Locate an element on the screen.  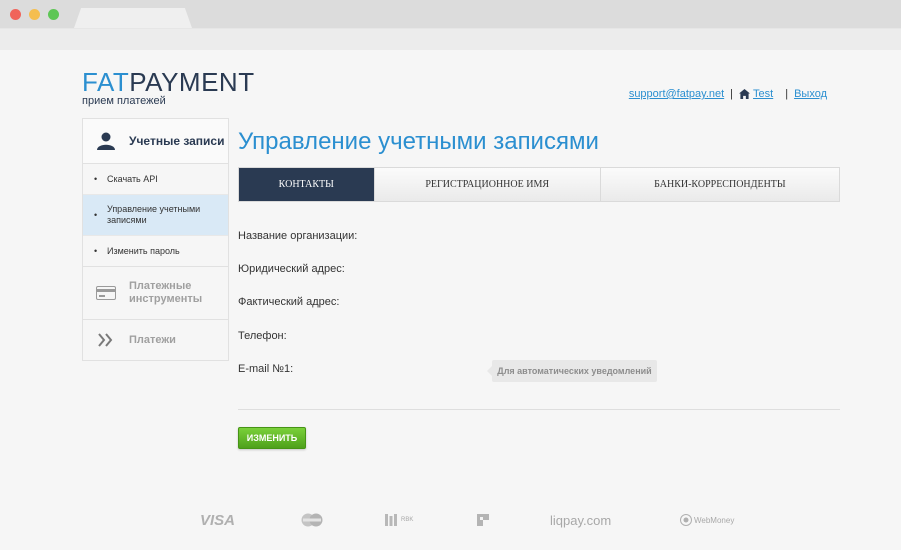
visa-logo: VISA is located at coordinates (218, 520).